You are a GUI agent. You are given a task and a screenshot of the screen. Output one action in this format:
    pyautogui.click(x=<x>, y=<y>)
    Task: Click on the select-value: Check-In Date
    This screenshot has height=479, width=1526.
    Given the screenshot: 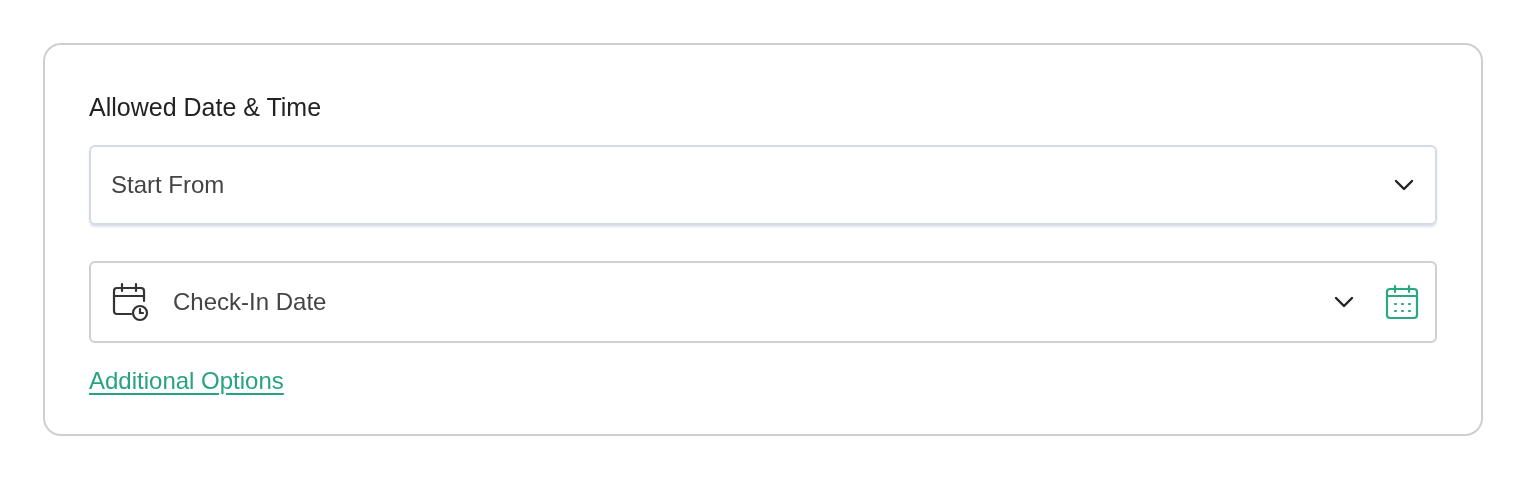 What is the action you would take?
    pyautogui.click(x=250, y=302)
    